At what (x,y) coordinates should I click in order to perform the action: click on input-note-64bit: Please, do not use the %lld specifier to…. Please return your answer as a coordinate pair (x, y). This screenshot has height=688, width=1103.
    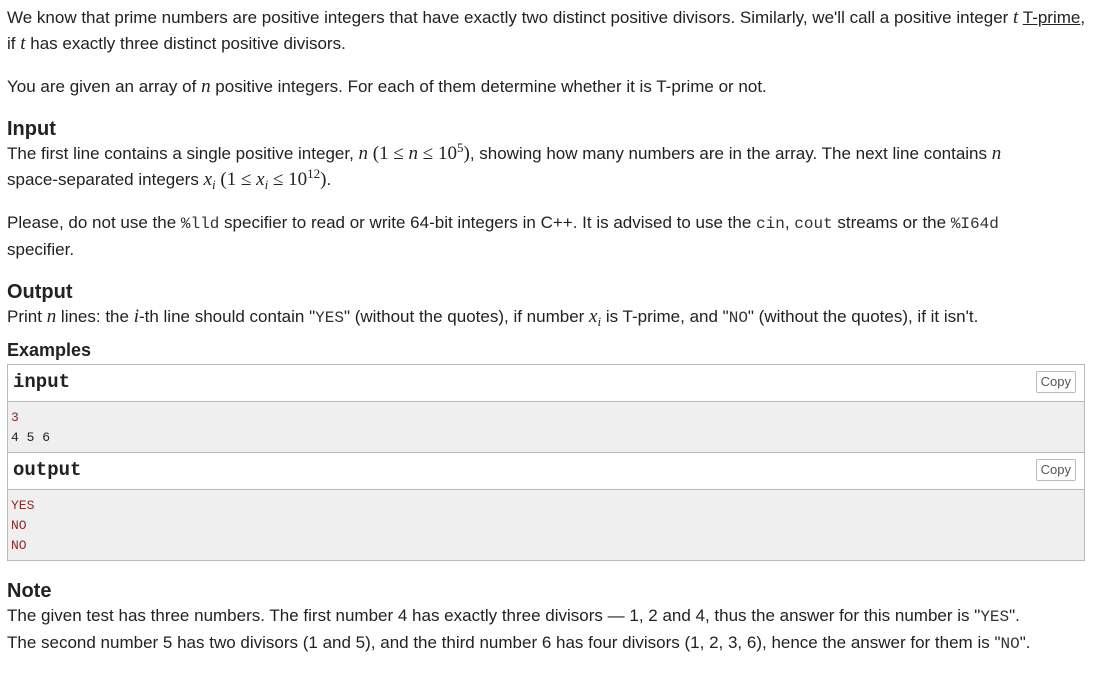
    Looking at the image, I should click on (503, 236).